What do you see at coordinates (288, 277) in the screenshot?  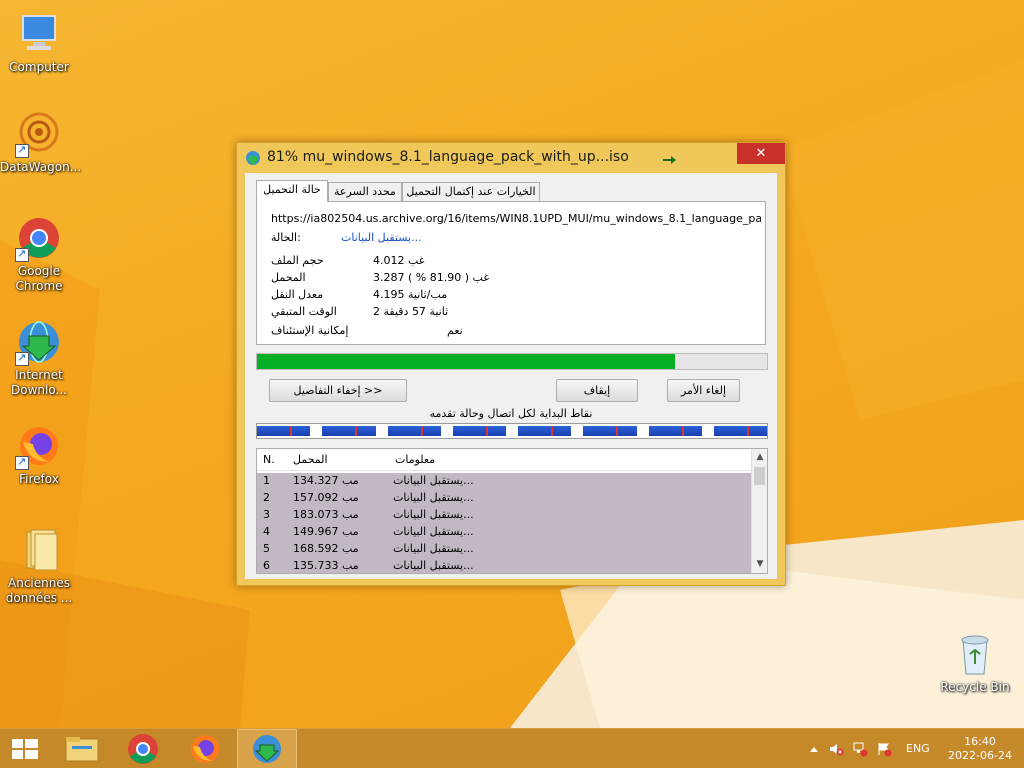 I see `downloaded-label: المحمل` at bounding box center [288, 277].